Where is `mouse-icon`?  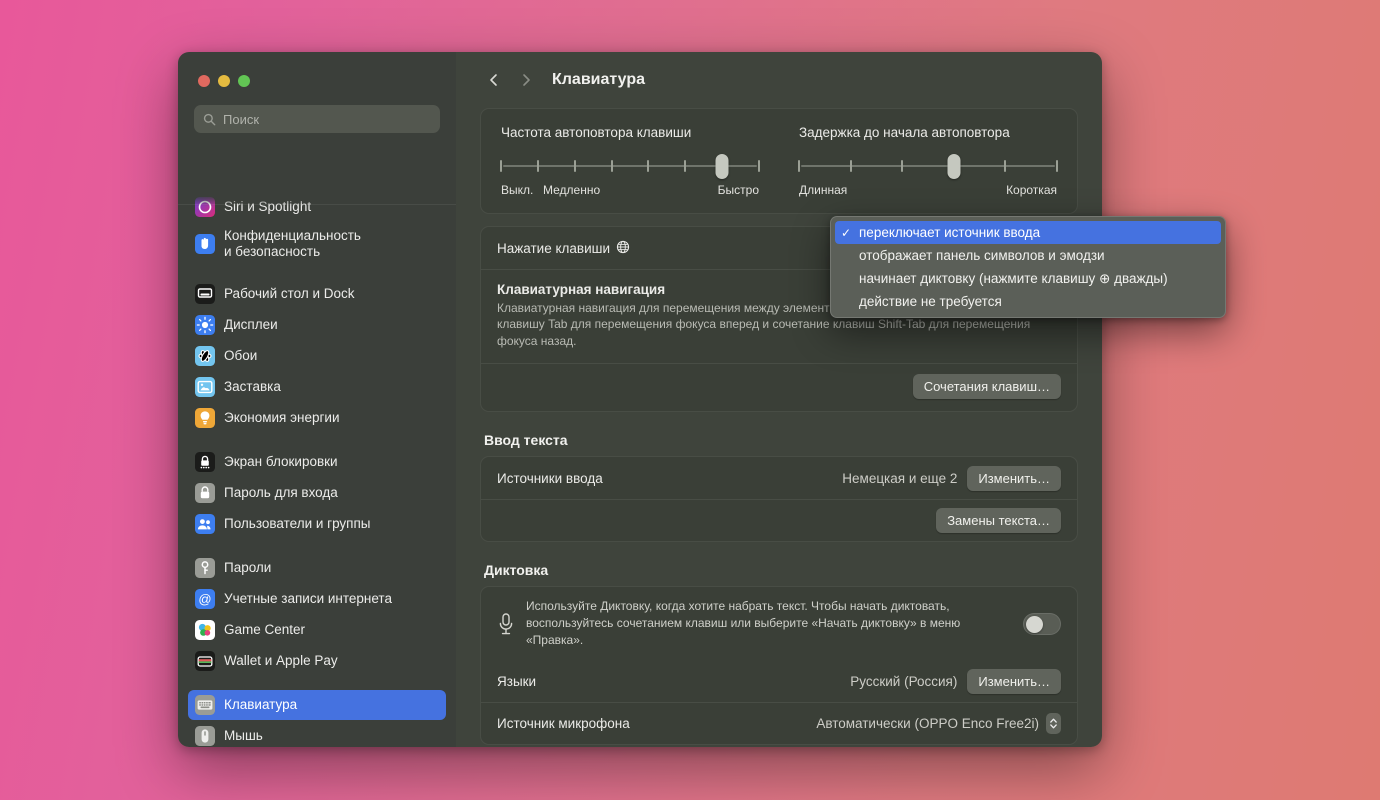 mouse-icon is located at coordinates (205, 736).